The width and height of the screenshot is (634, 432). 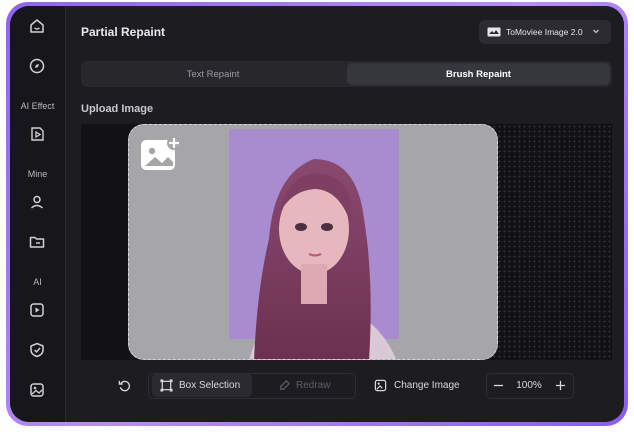 What do you see at coordinates (37, 26) in the screenshot?
I see `home-icon` at bounding box center [37, 26].